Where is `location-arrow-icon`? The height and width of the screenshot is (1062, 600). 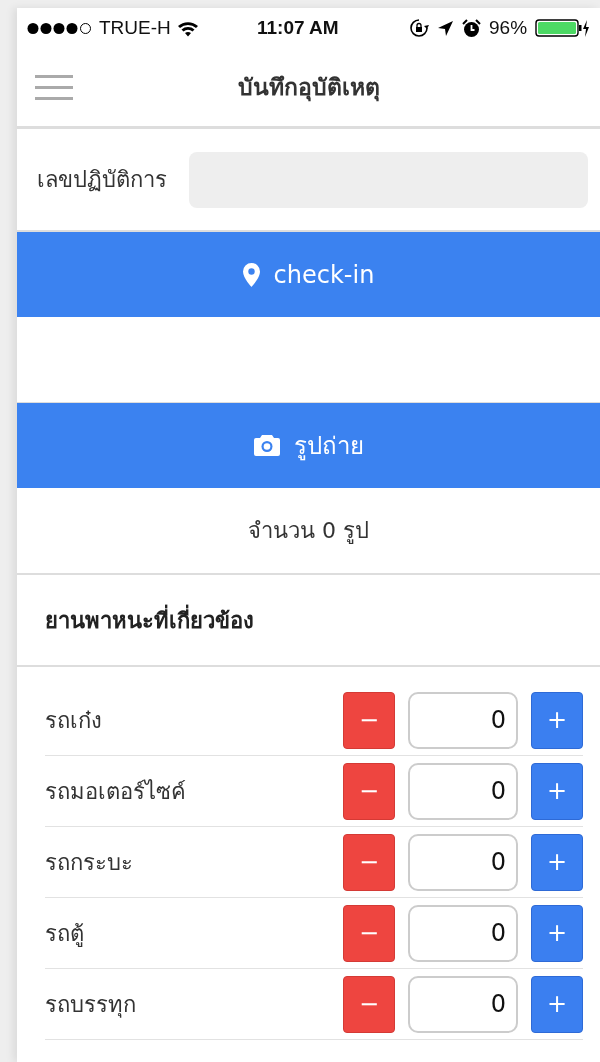 location-arrow-icon is located at coordinates (445, 28).